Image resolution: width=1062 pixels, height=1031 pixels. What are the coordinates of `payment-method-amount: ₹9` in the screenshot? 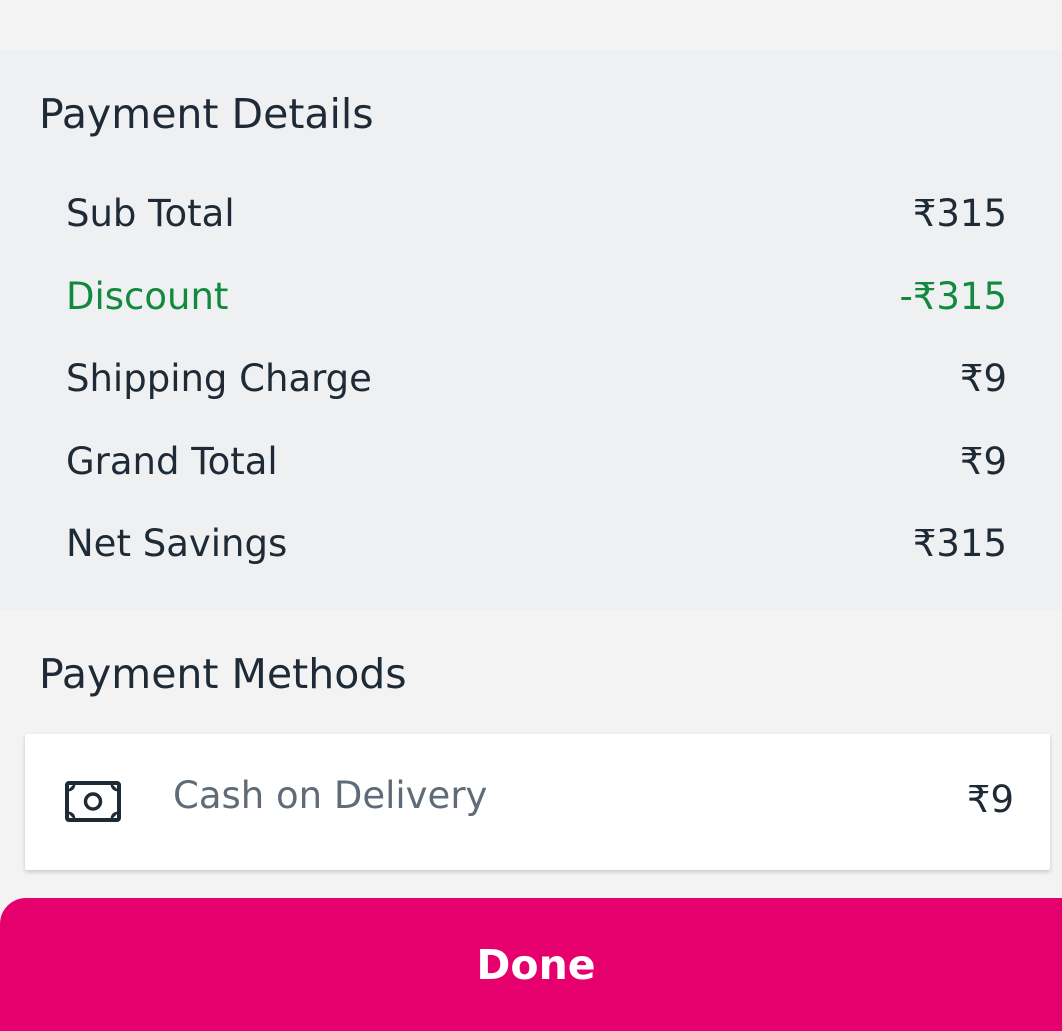 It's located at (990, 799).